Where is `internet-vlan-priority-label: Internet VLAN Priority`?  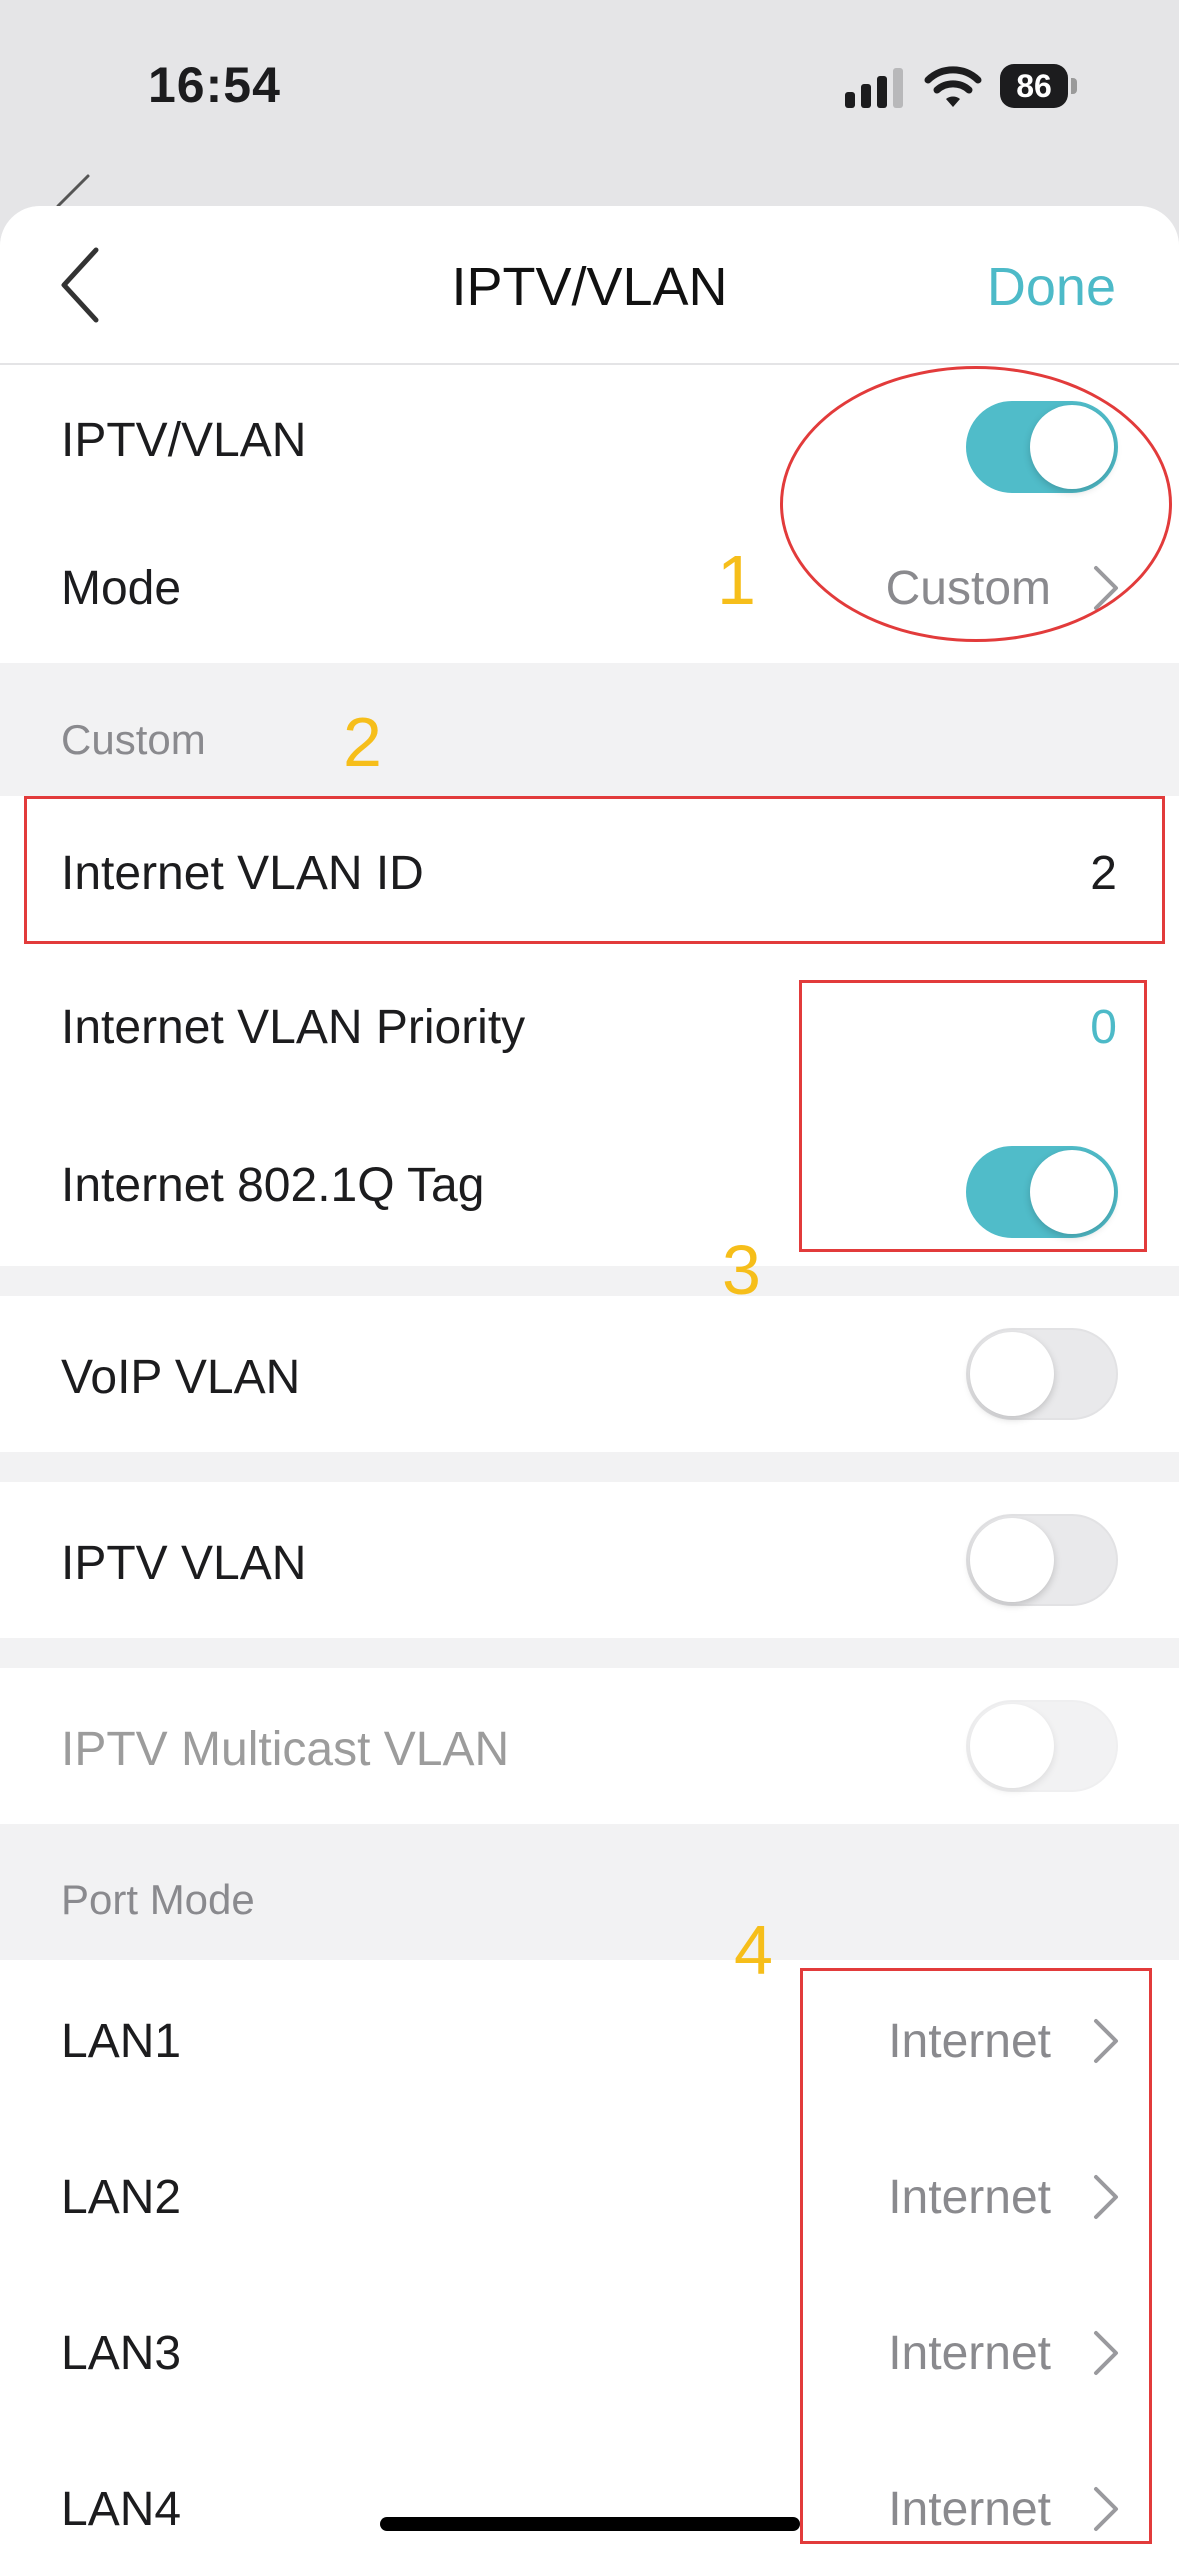 internet-vlan-priority-label: Internet VLAN Priority is located at coordinates (293, 1027).